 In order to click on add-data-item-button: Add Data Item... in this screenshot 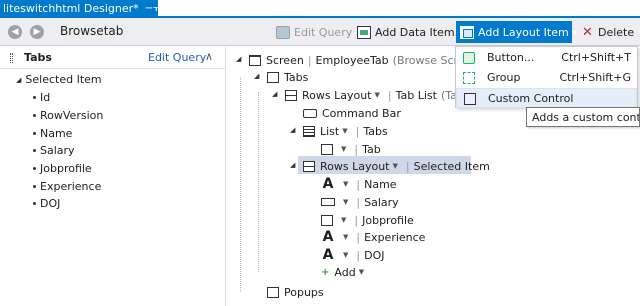, I will do `click(411, 32)`.